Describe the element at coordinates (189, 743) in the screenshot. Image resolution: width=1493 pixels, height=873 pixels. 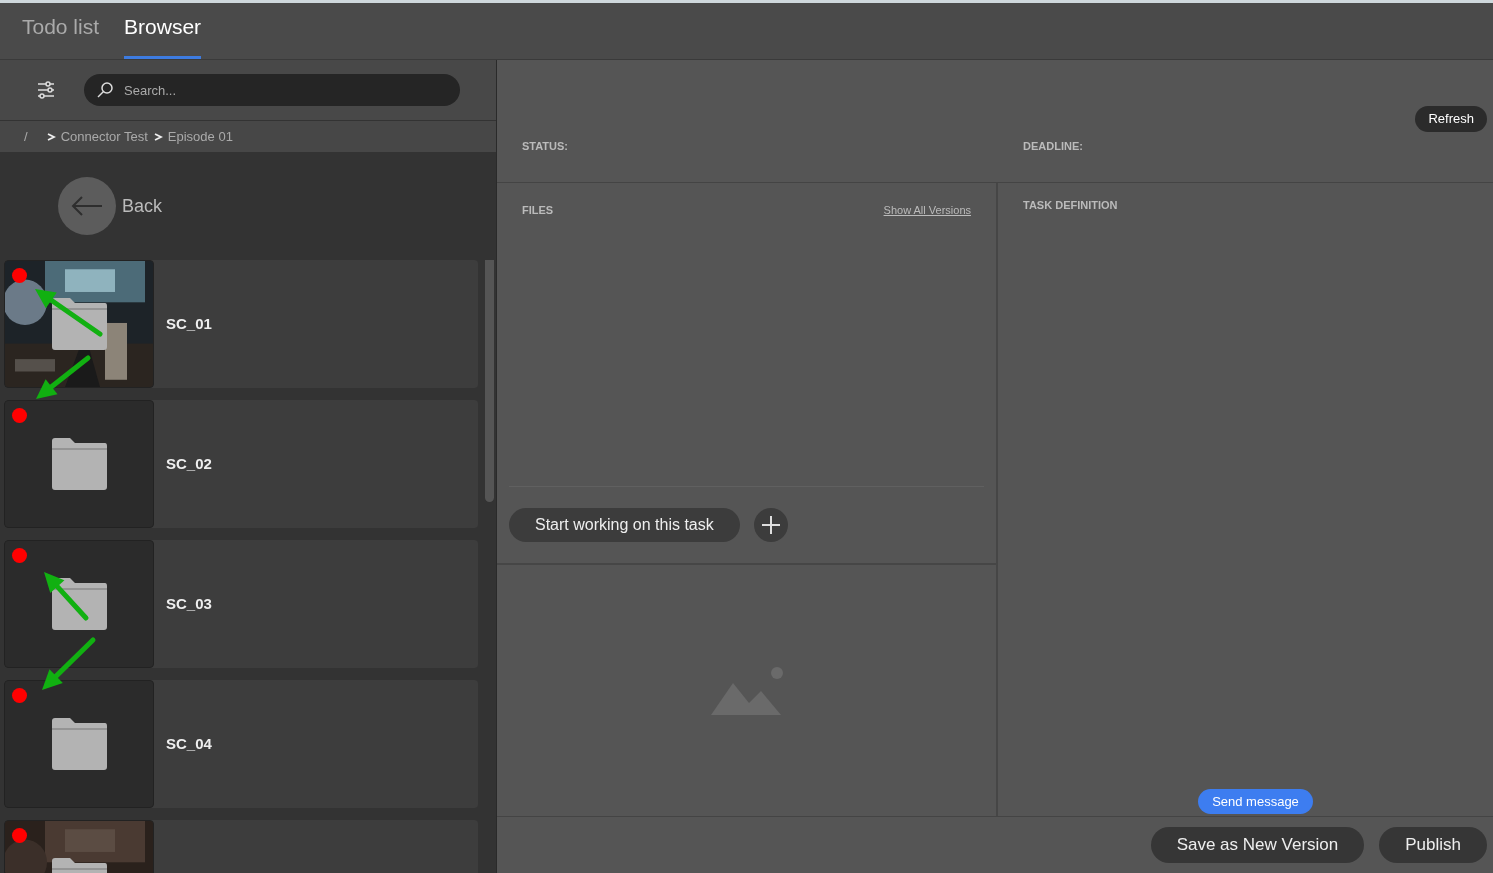
I see `item-name: SC_04` at that location.